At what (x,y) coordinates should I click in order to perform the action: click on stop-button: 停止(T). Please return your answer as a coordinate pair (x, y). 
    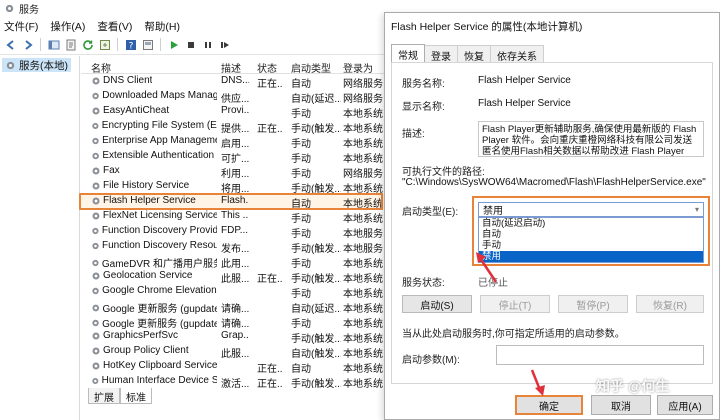
    Looking at the image, I should click on (515, 304).